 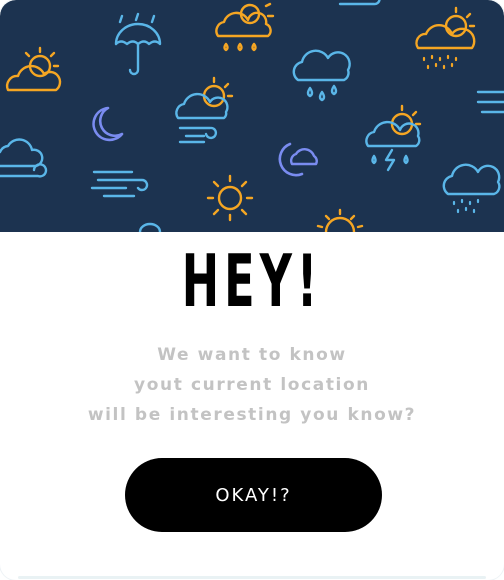 I want to click on bottom-divider, so click(x=252, y=577).